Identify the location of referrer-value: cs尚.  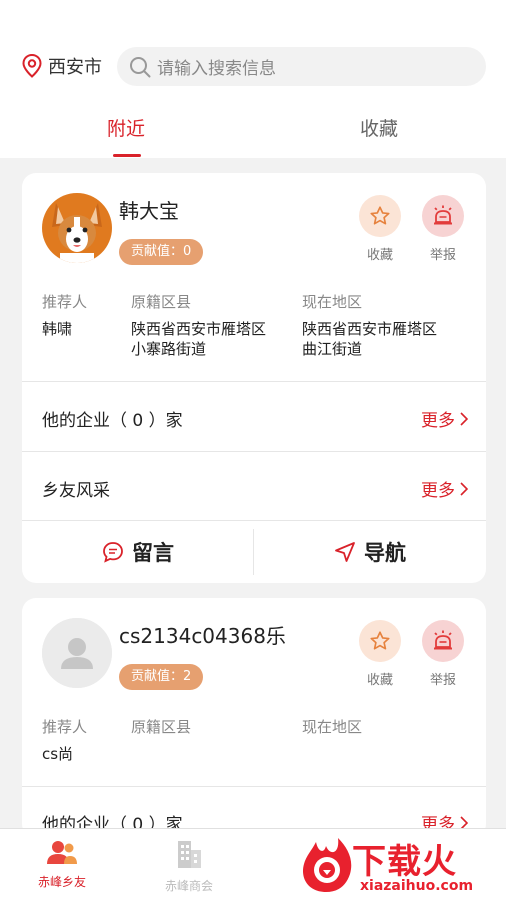
(58, 754).